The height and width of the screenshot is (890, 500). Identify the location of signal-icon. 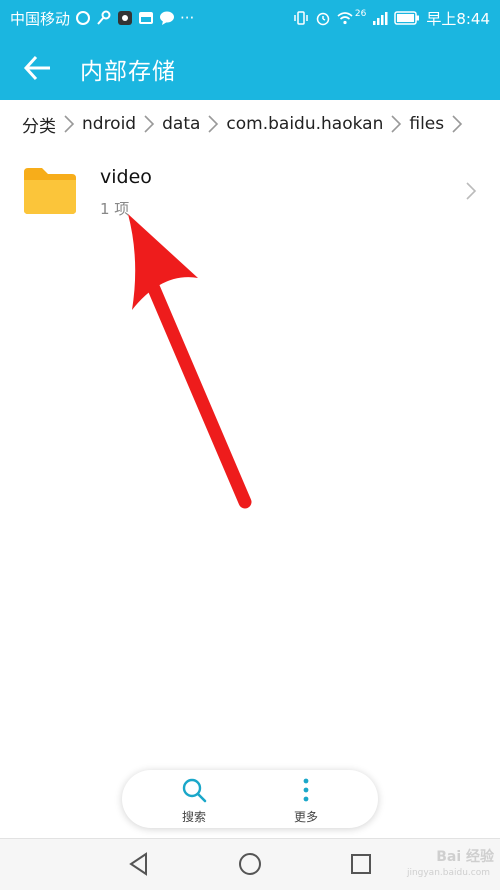
(380, 18).